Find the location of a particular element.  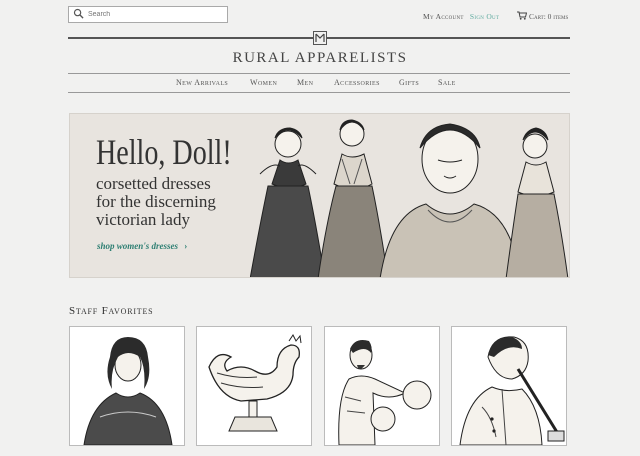

search-box is located at coordinates (148, 14).